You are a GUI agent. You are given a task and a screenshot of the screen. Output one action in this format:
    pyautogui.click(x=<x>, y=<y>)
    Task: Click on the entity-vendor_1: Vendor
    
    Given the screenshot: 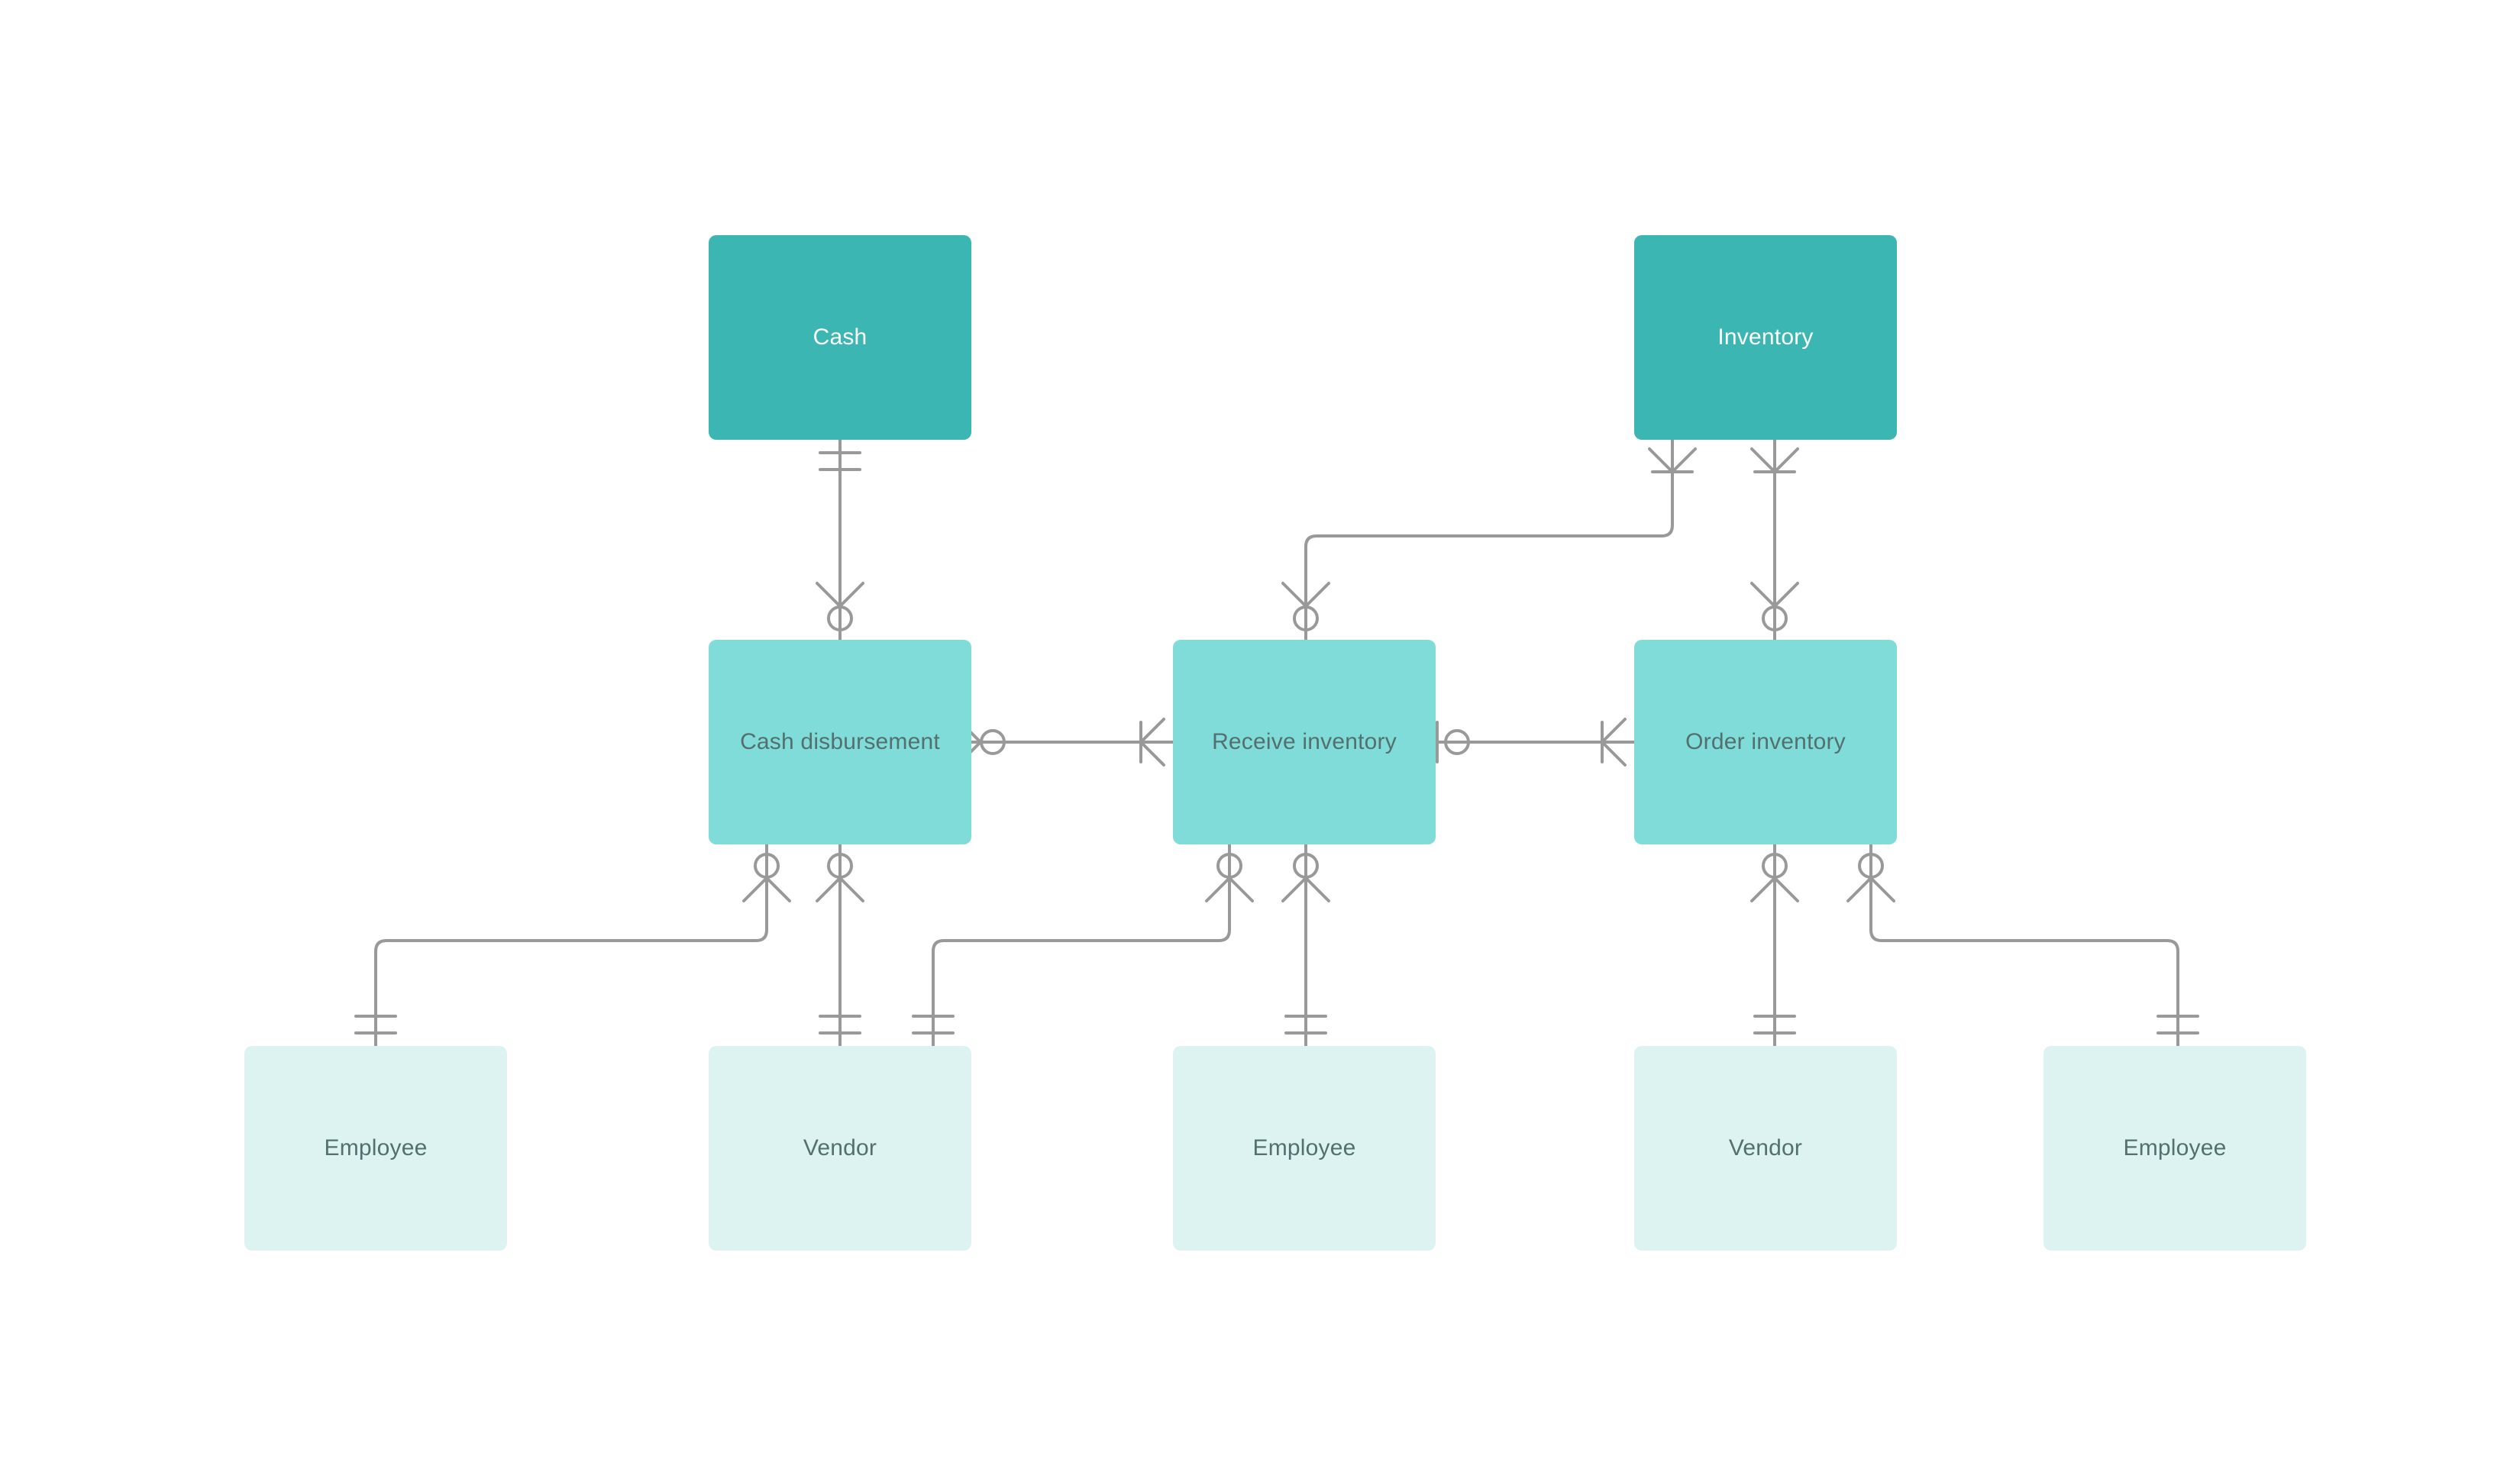 What is the action you would take?
    pyautogui.click(x=840, y=1148)
    